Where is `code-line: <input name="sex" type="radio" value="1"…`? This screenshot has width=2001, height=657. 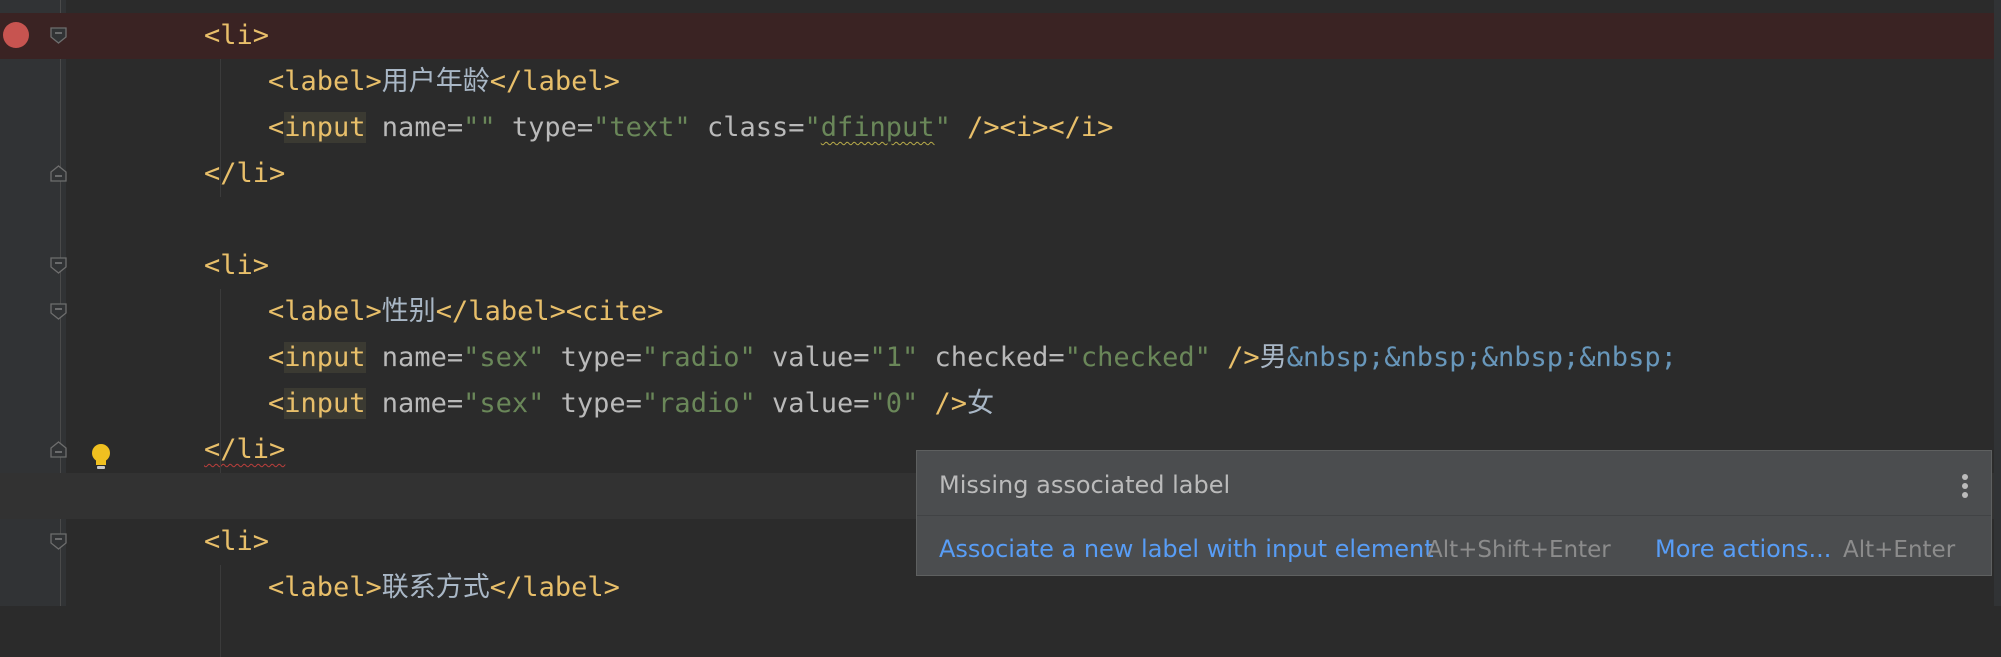
code-line: <input name="sex" type="radio" value="1"… is located at coordinates (1000, 358).